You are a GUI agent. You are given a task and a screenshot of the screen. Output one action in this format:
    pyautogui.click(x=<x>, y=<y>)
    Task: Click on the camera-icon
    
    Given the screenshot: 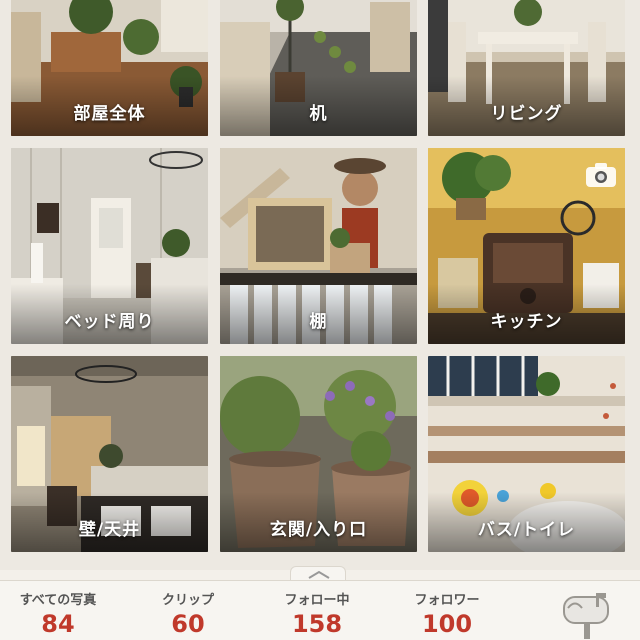 What is the action you would take?
    pyautogui.click(x=601, y=175)
    